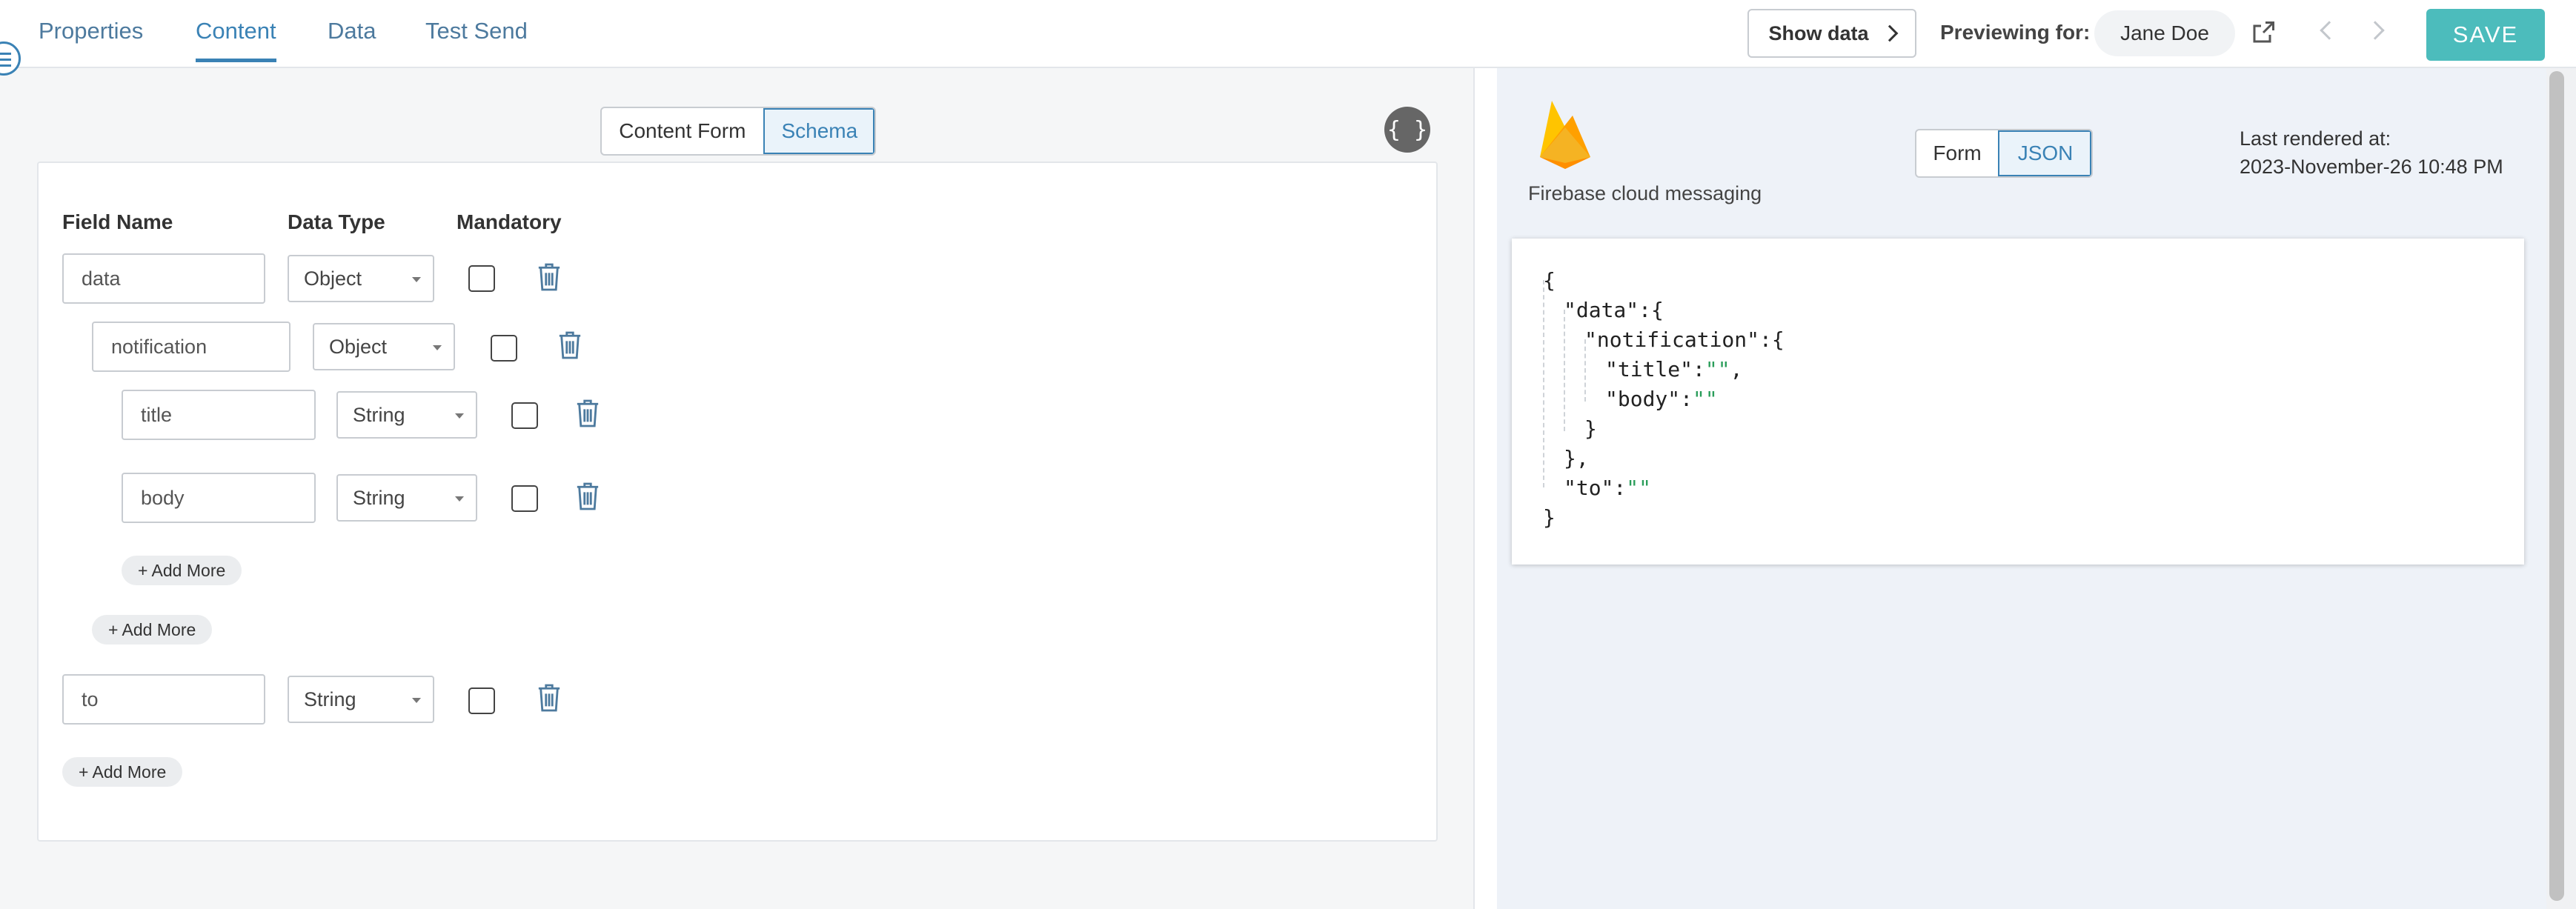 The width and height of the screenshot is (2576, 909). Describe the element at coordinates (2044, 153) in the screenshot. I see `json-view-toggle: JSON` at that location.